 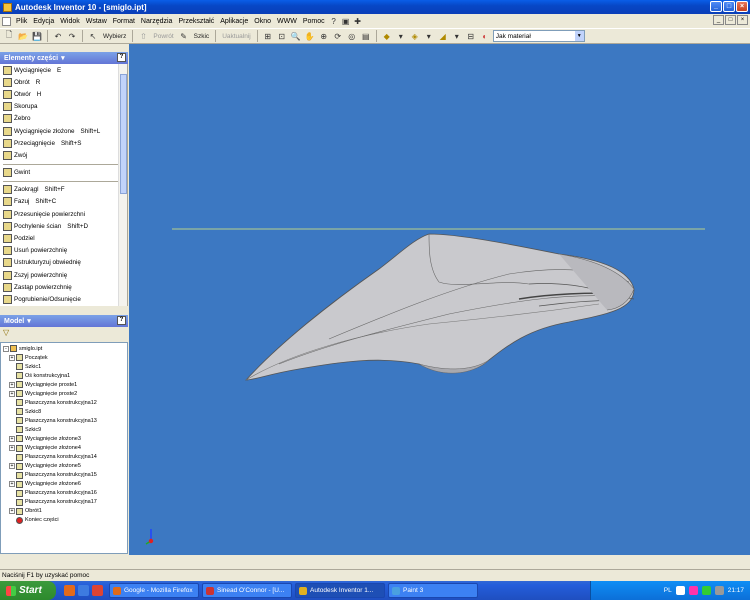 What do you see at coordinates (63, 202) in the screenshot?
I see `feature-command-item: Fazuj Shift+C` at bounding box center [63, 202].